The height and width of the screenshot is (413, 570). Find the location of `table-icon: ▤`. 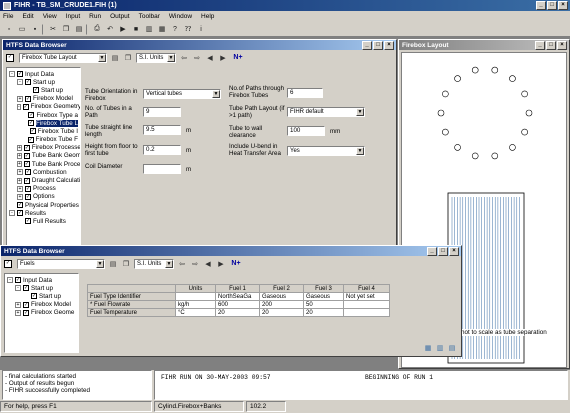

table-icon: ▤ is located at coordinates (452, 348).